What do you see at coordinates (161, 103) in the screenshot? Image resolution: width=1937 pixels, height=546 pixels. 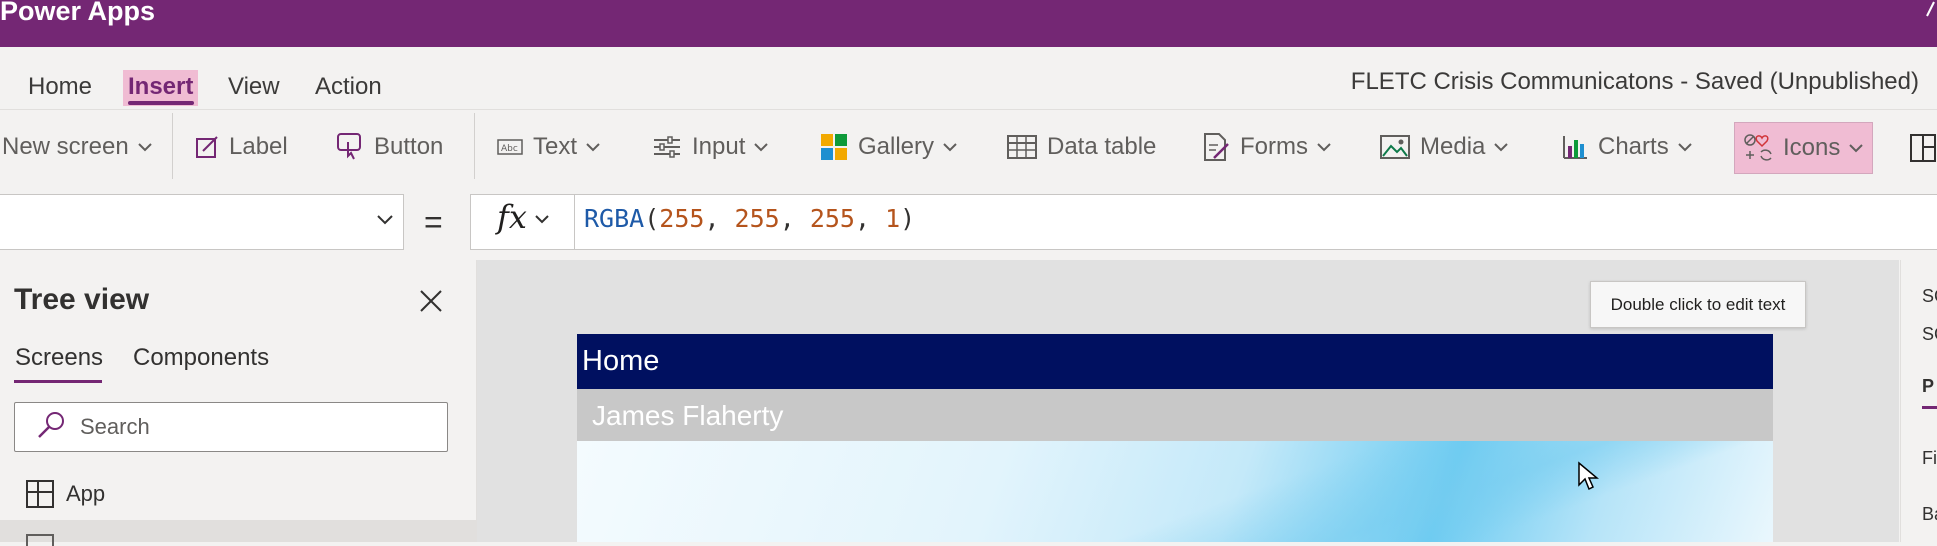 I see `menu-insert-underline` at bounding box center [161, 103].